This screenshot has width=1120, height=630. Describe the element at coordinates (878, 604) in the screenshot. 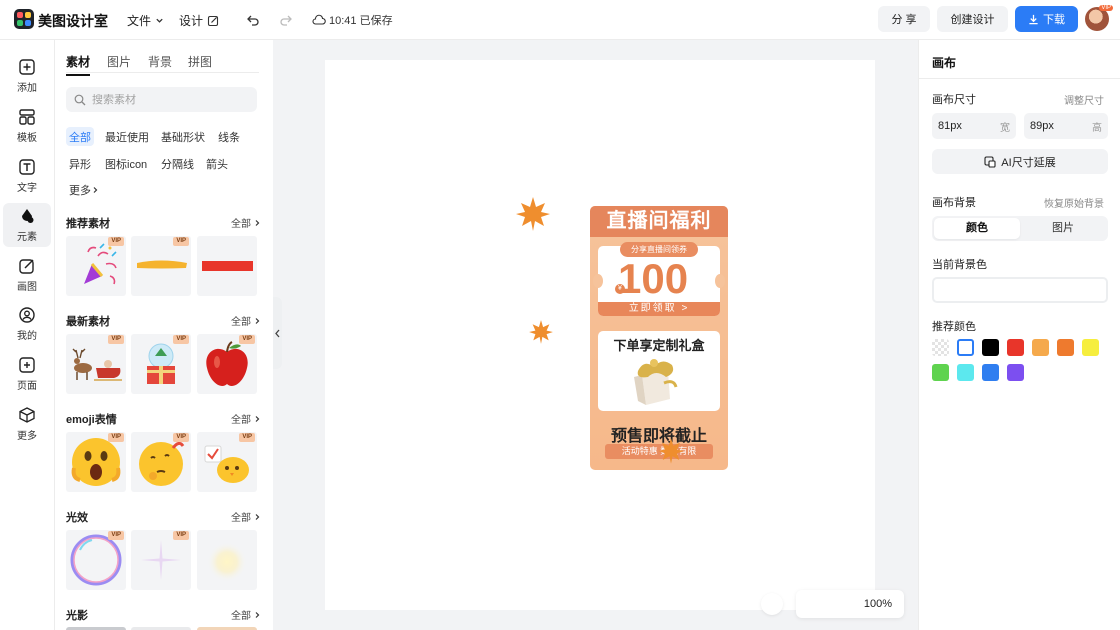

I see `zoom-level: 100%` at that location.